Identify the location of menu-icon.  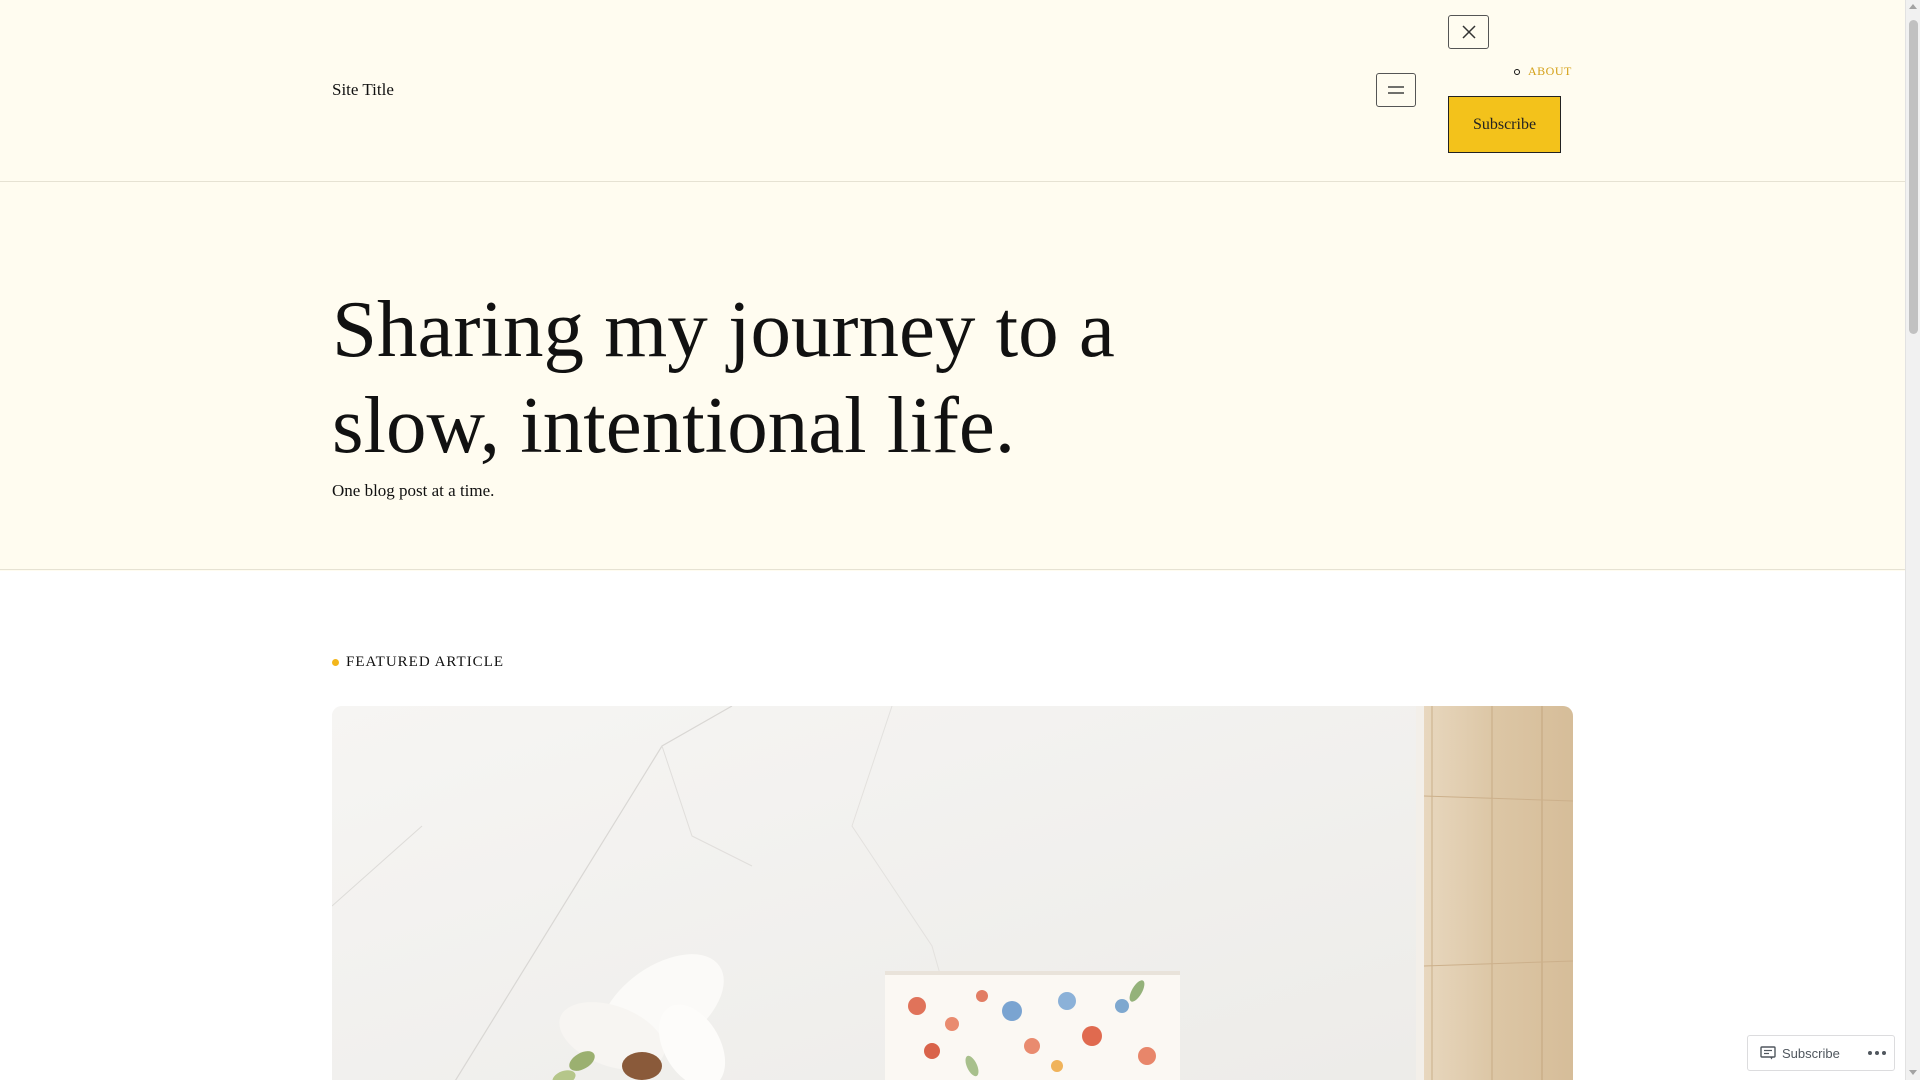
(1396, 90).